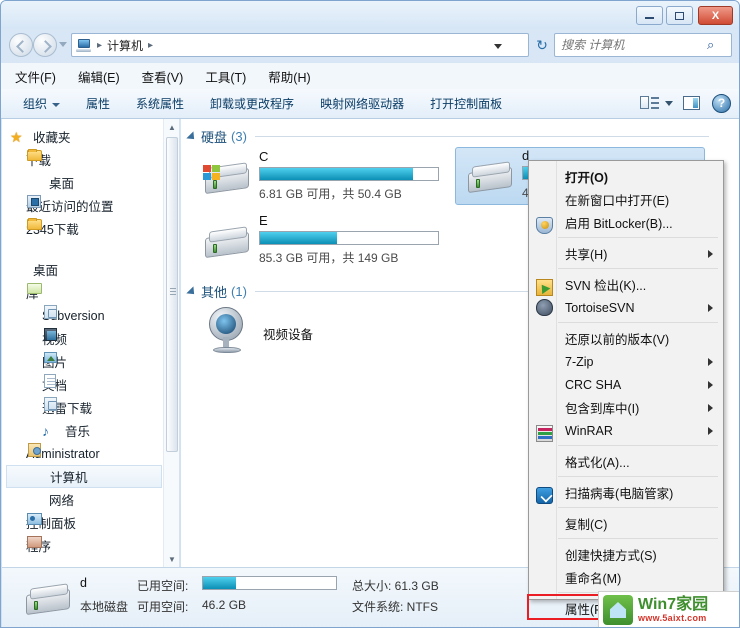 The image size is (740, 628). What do you see at coordinates (544, 495) in the screenshot?
I see `pc-guard-icon` at bounding box center [544, 495].